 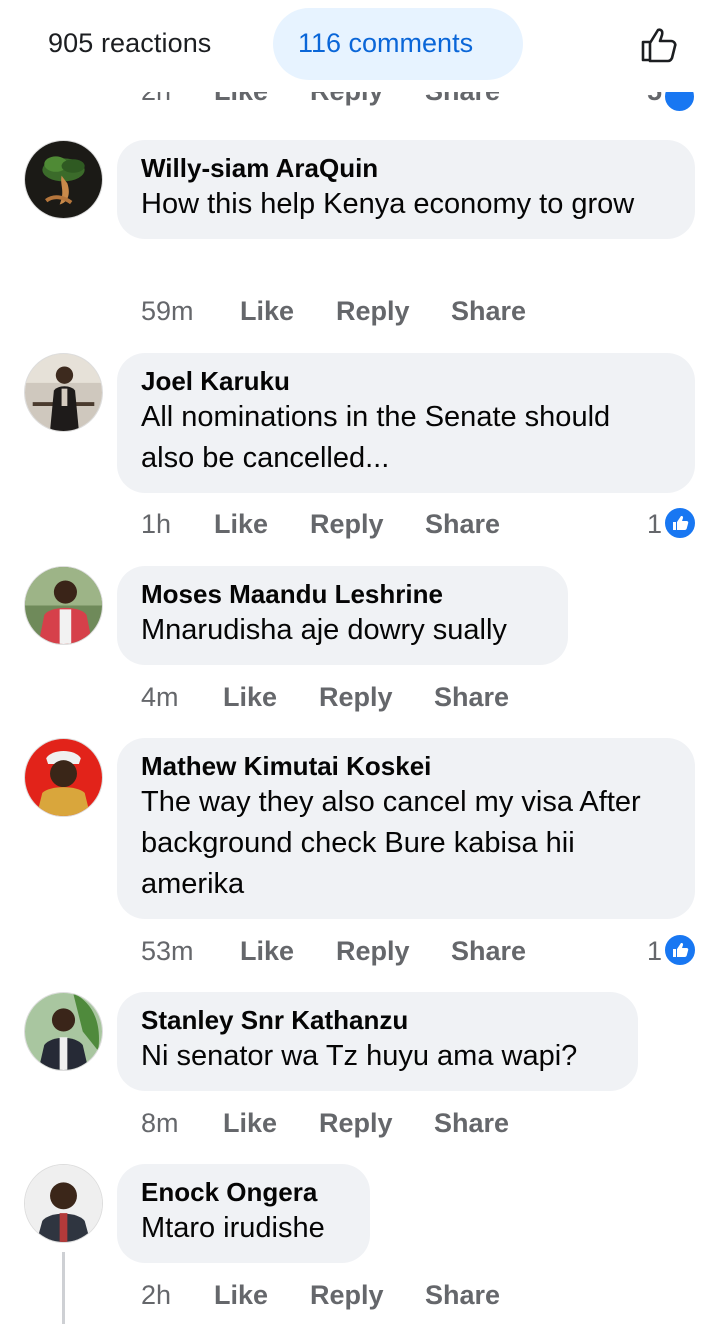 I want to click on comment-author: Willy-siam AraQuin, so click(x=406, y=168).